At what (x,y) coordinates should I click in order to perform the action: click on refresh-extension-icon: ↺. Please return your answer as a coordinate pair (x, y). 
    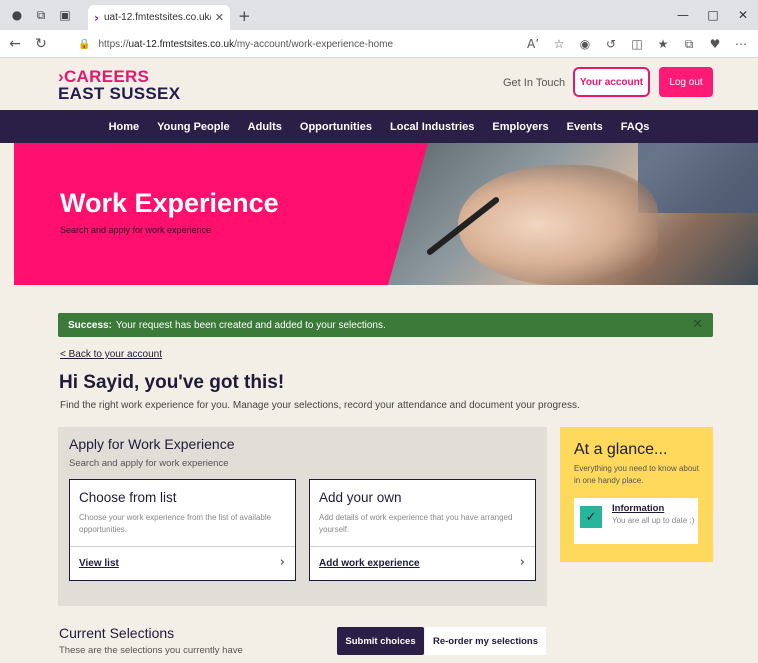
    Looking at the image, I should click on (611, 44).